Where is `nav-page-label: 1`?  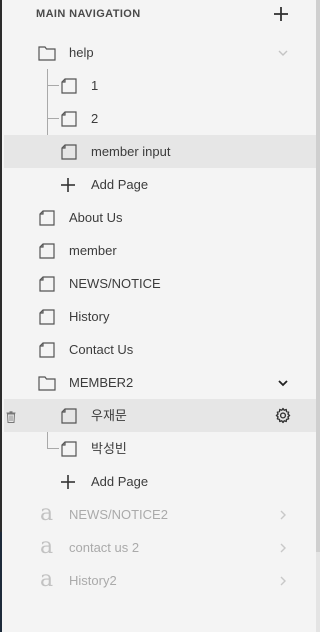
nav-page-label: 1 is located at coordinates (95, 85).